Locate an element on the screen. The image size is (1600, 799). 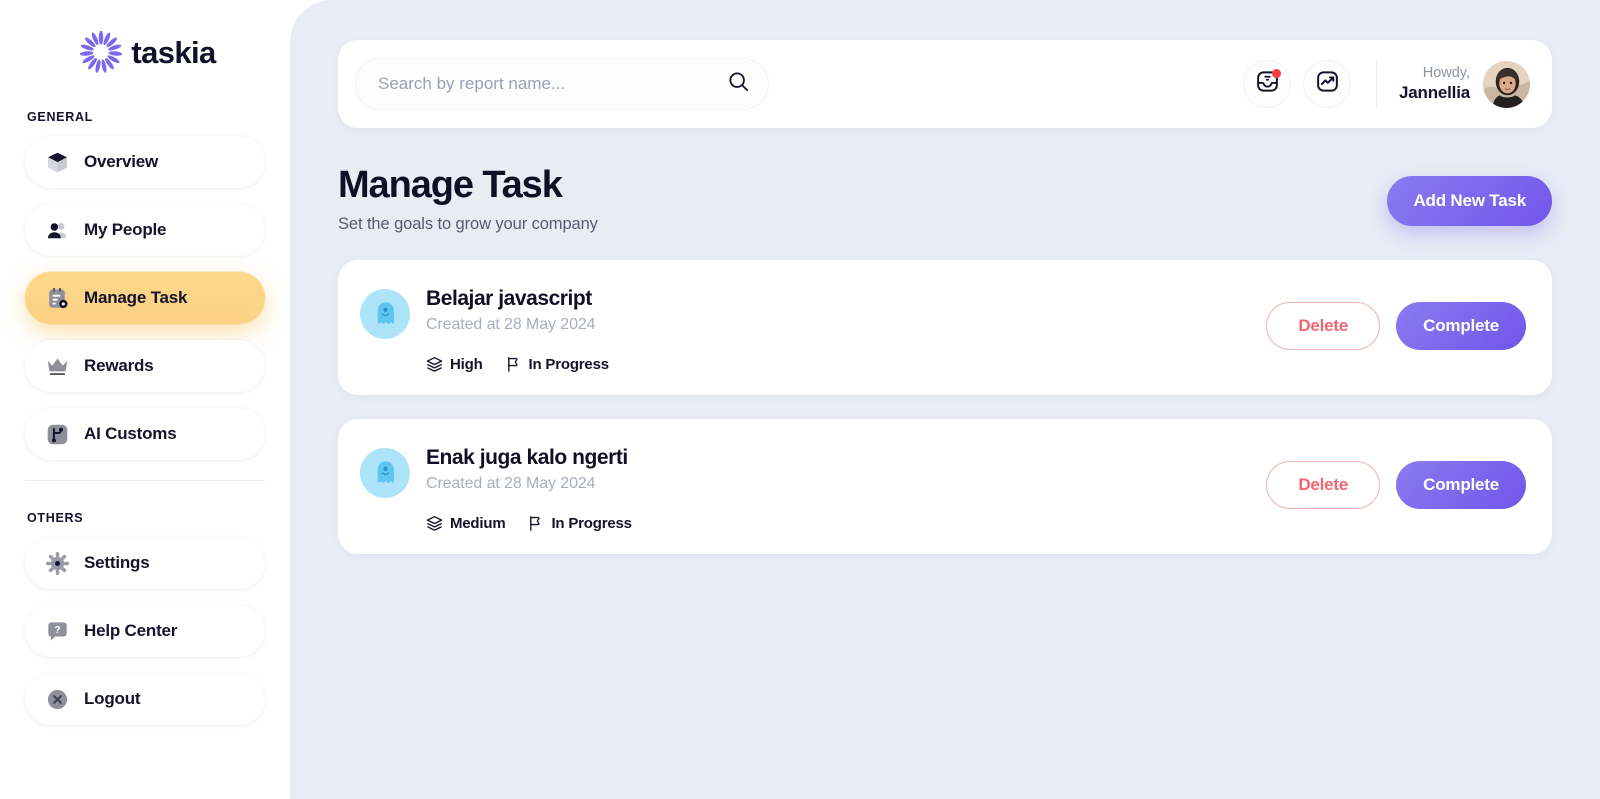
close-circle-icon is located at coordinates (57, 699).